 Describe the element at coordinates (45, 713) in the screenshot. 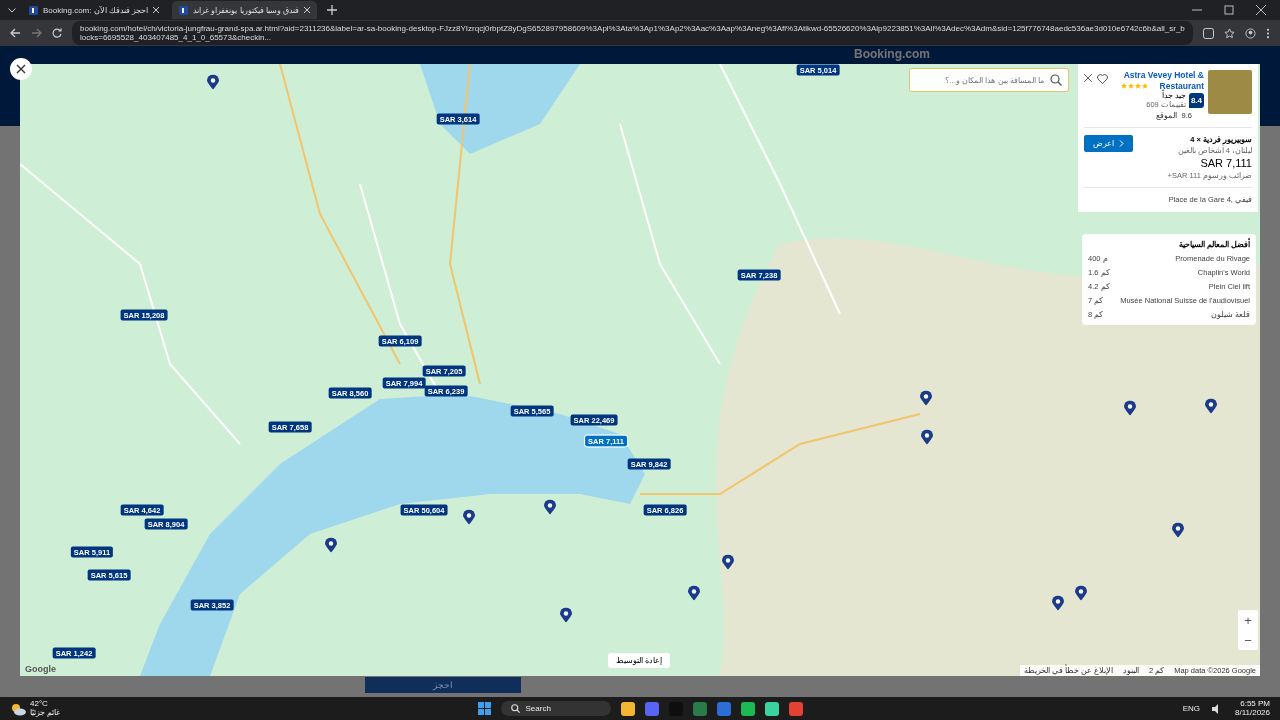

I see `weather-text: غائم جزئيًا` at that location.